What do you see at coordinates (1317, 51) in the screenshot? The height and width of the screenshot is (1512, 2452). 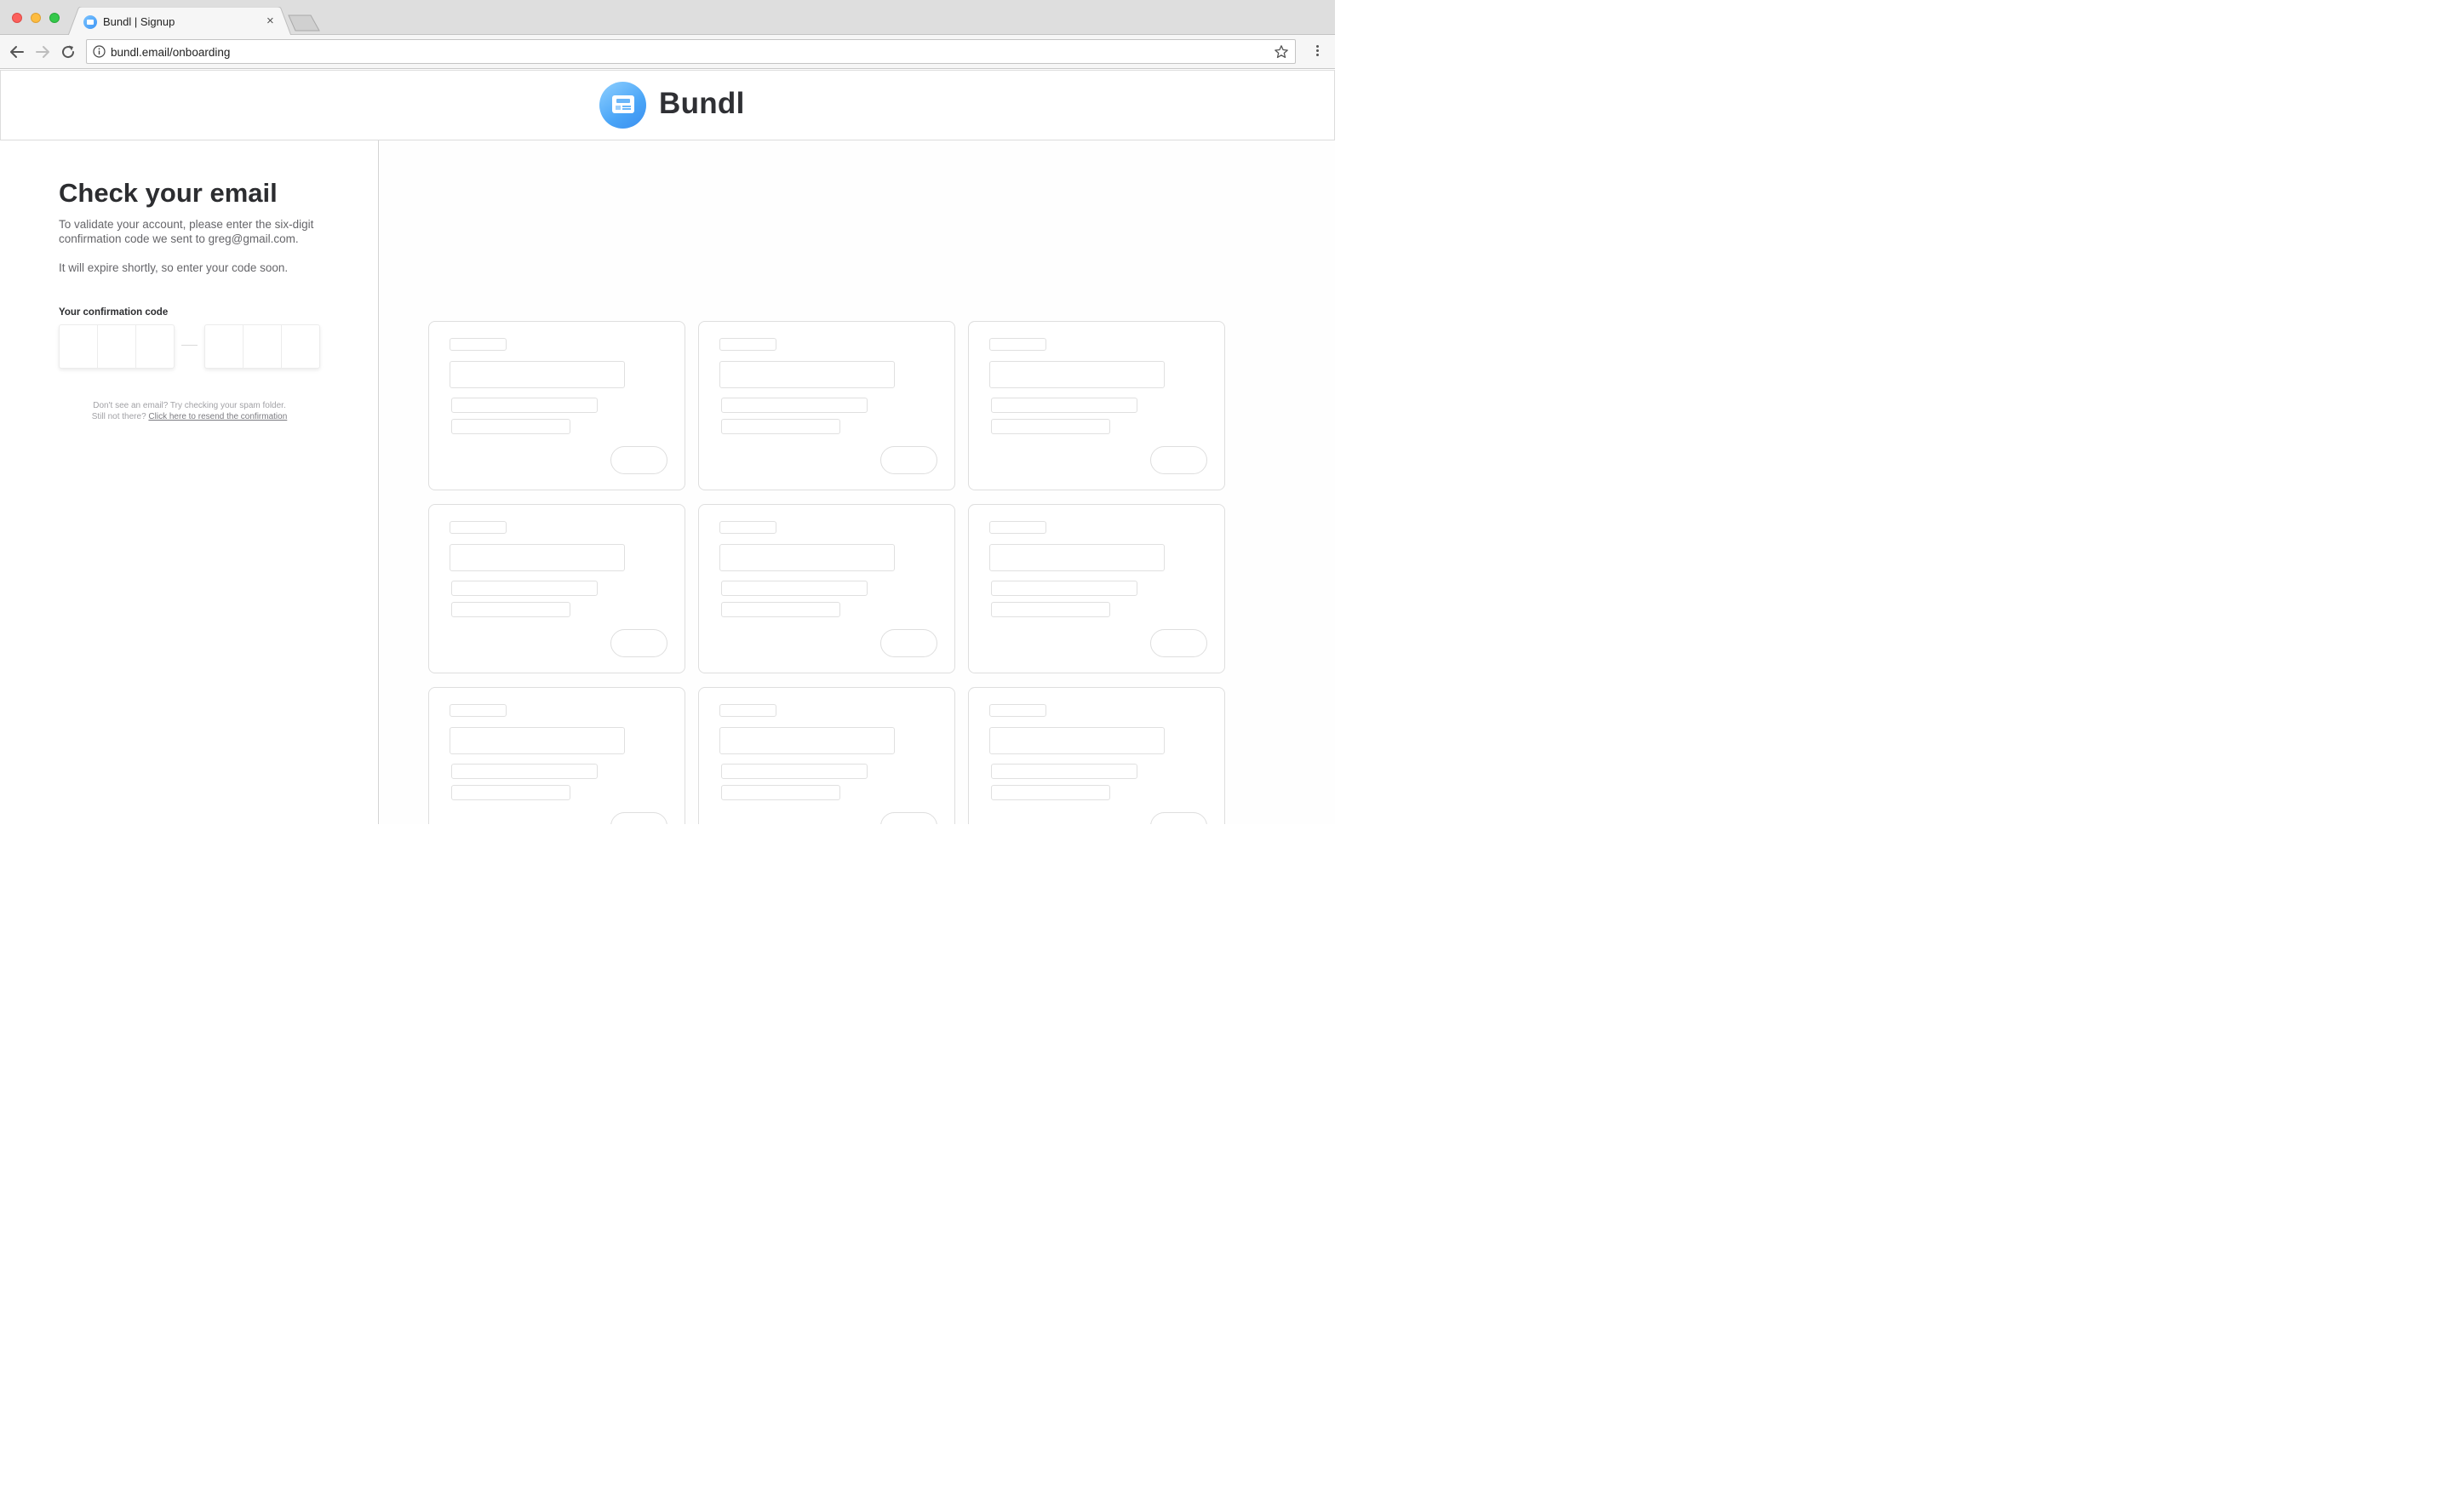 I see `more-vertical-icon` at bounding box center [1317, 51].